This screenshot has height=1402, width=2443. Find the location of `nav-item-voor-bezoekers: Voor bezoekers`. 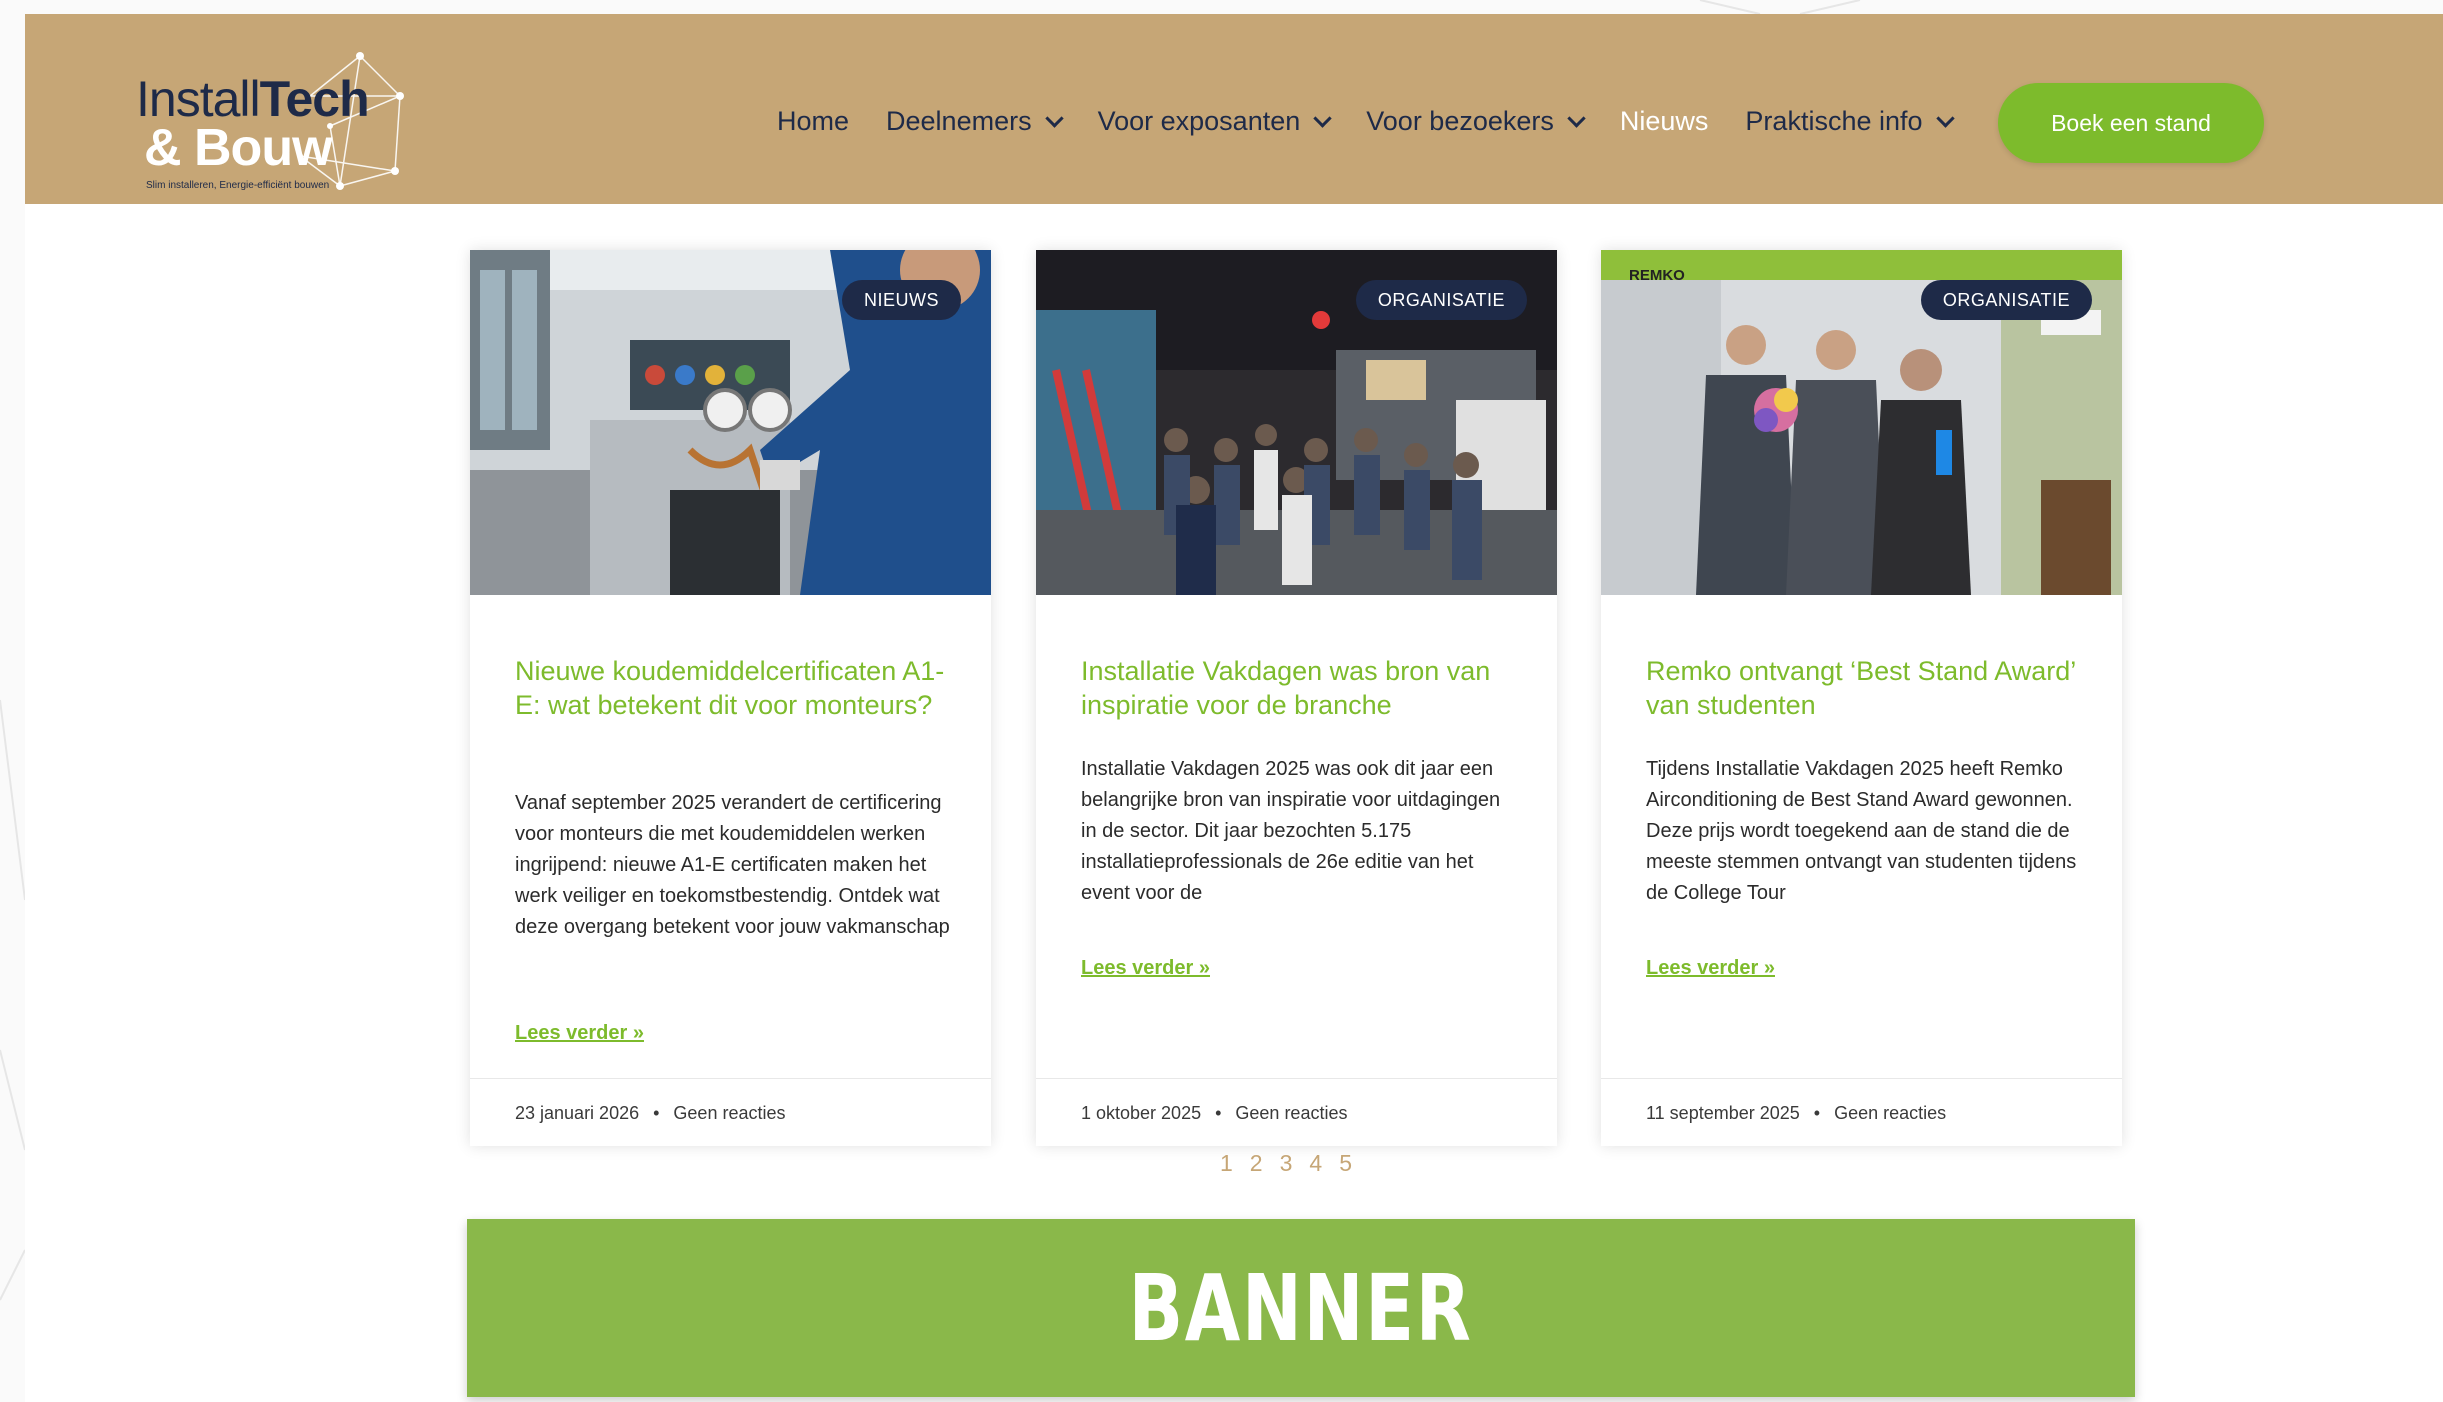

nav-item-voor-bezoekers: Voor bezoekers is located at coordinates (1476, 121).